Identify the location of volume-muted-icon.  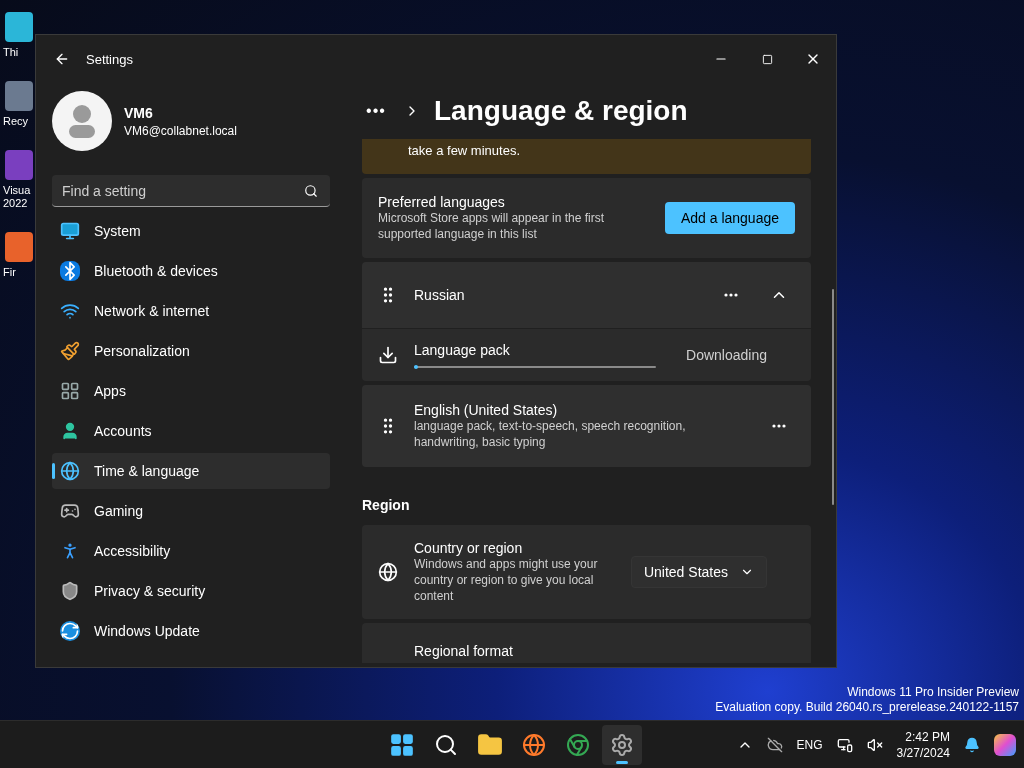
(874, 745).